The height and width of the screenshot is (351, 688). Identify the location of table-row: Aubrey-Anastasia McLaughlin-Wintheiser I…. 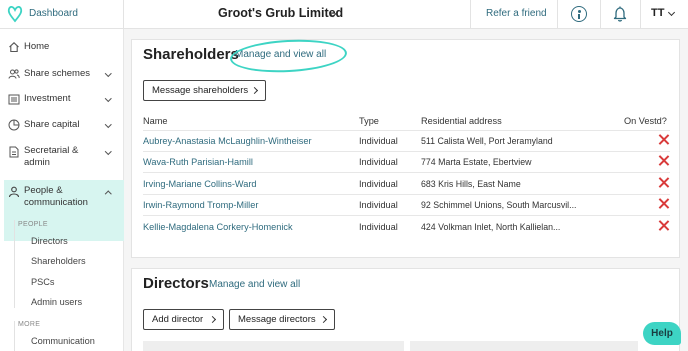
(406, 141).